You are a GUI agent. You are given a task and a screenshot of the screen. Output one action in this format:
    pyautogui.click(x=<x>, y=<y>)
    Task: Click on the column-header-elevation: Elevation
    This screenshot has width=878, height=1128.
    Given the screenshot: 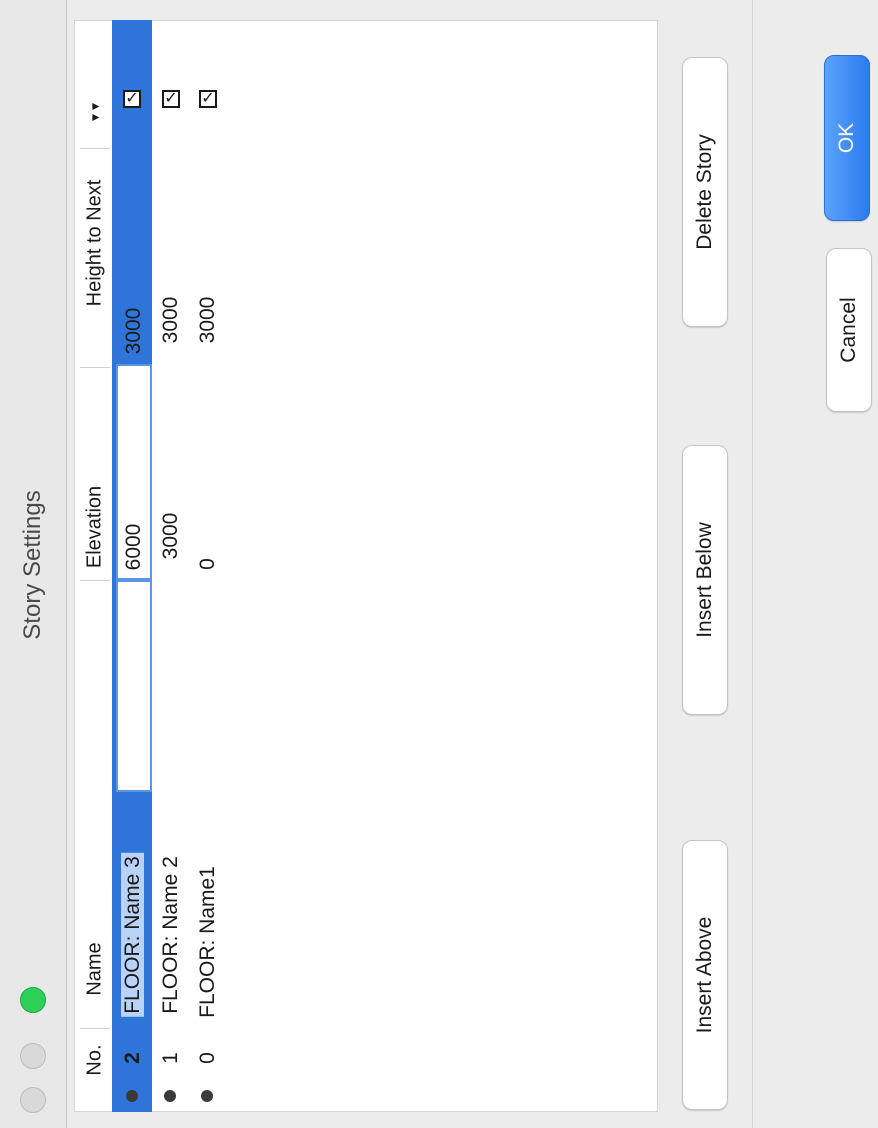 What is the action you would take?
    pyautogui.click(x=95, y=527)
    